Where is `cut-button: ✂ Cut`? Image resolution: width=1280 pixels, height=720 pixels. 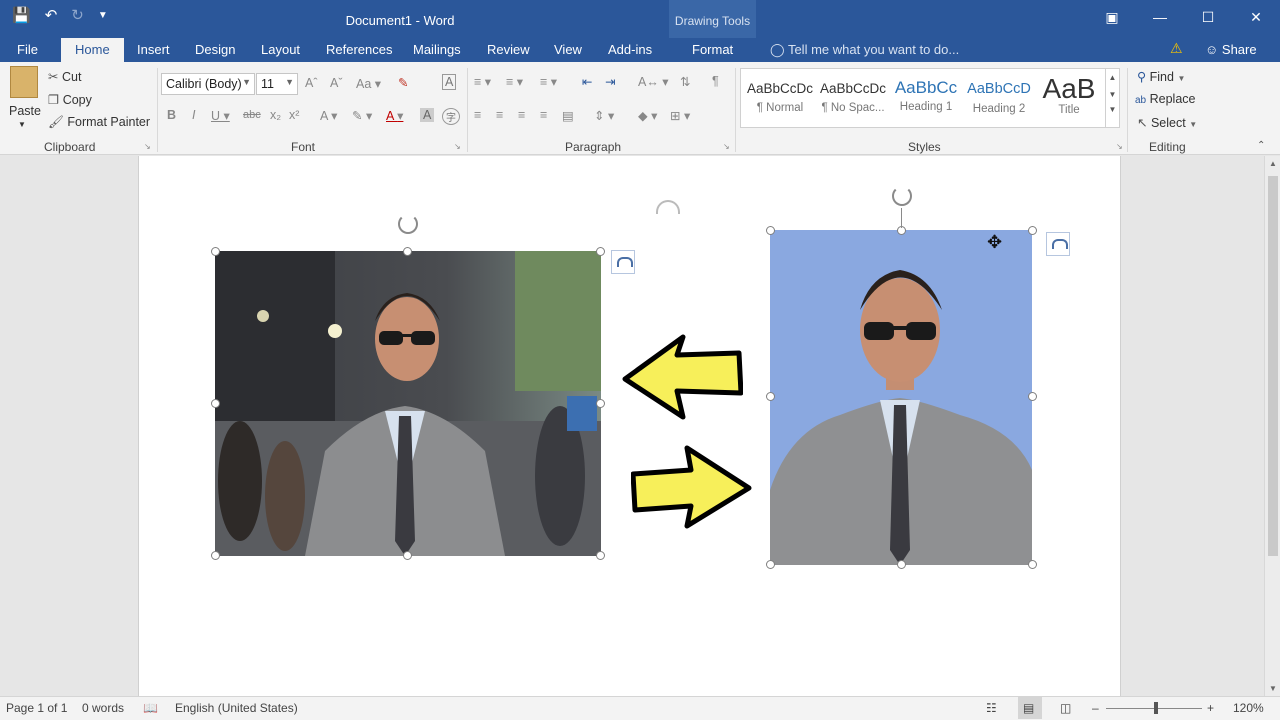 cut-button: ✂ Cut is located at coordinates (64, 76).